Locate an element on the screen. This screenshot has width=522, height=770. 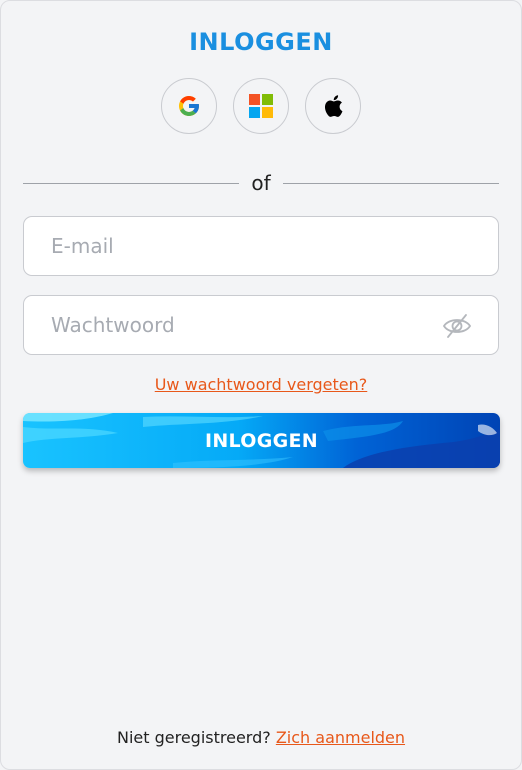
divider-text: of is located at coordinates (261, 183).